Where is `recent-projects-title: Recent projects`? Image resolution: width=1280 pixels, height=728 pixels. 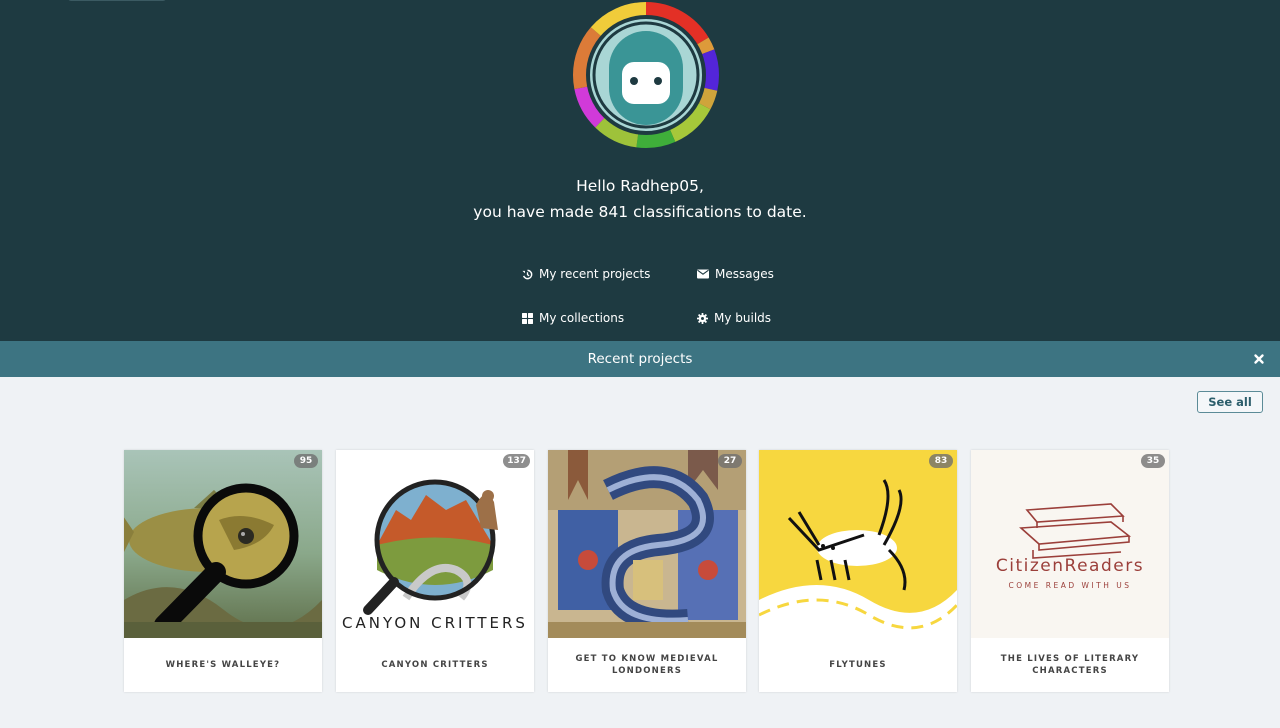
recent-projects-title: Recent projects is located at coordinates (640, 359).